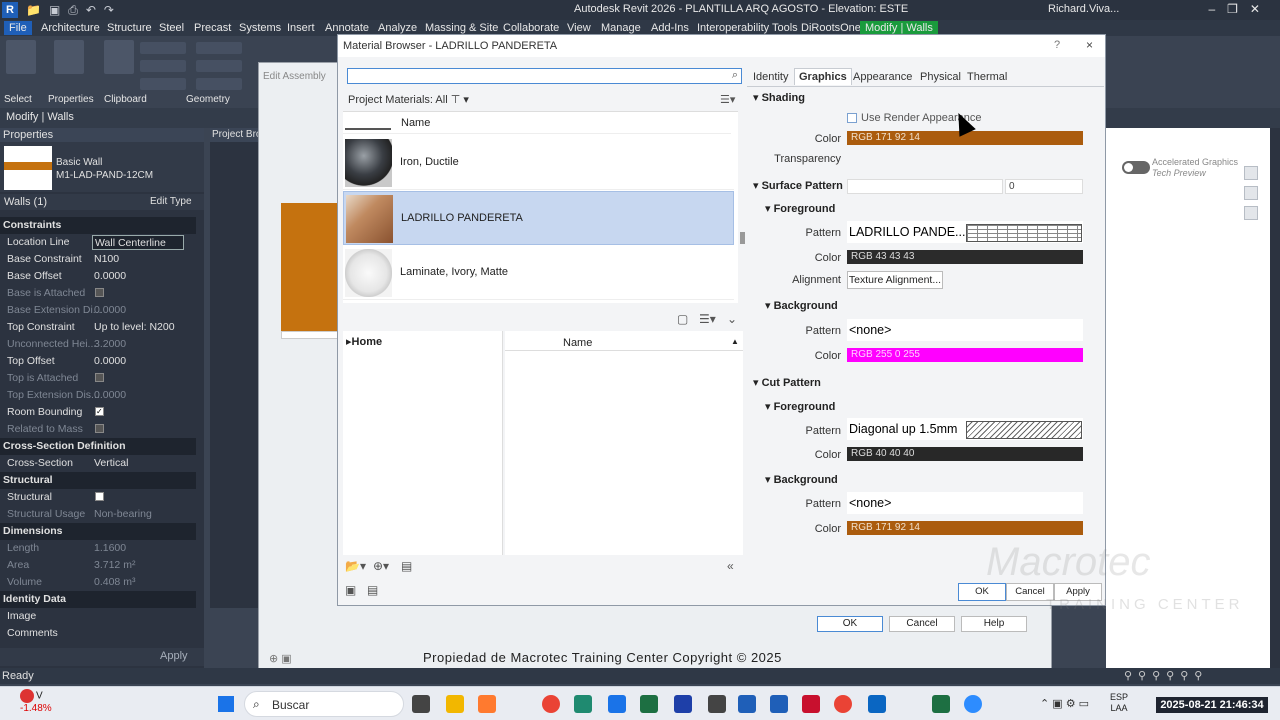 The height and width of the screenshot is (720, 1280). Describe the element at coordinates (123, 514) in the screenshot. I see `property-value: Non-bearing` at that location.